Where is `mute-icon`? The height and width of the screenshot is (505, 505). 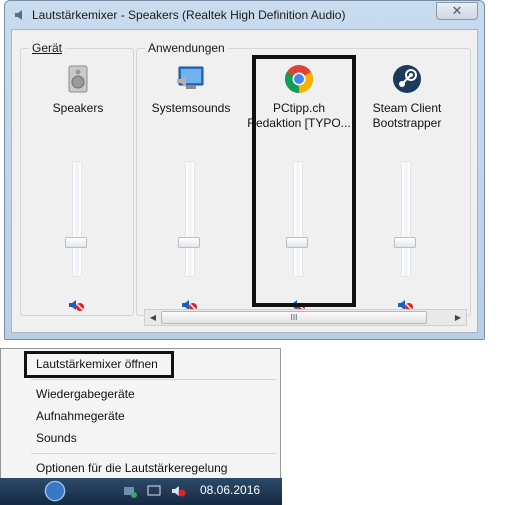 mute-icon is located at coordinates (76, 305).